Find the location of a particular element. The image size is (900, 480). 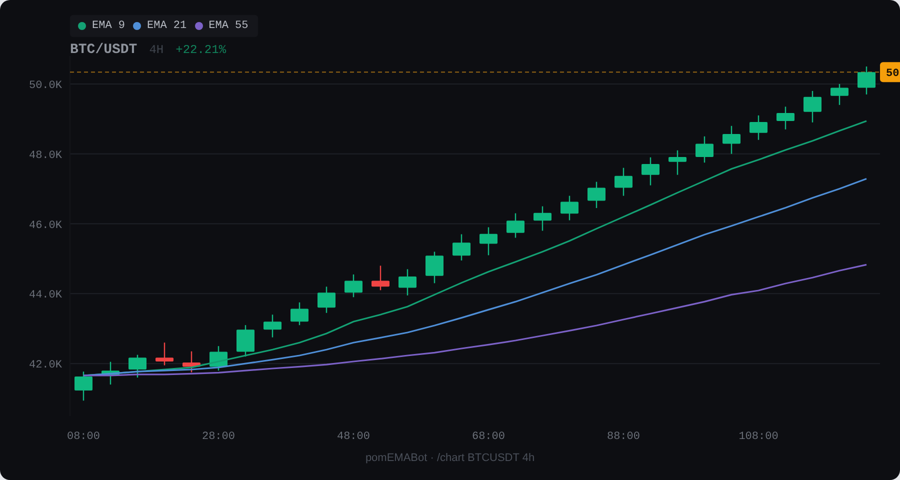

x-axis-label: 88:00 is located at coordinates (623, 437).